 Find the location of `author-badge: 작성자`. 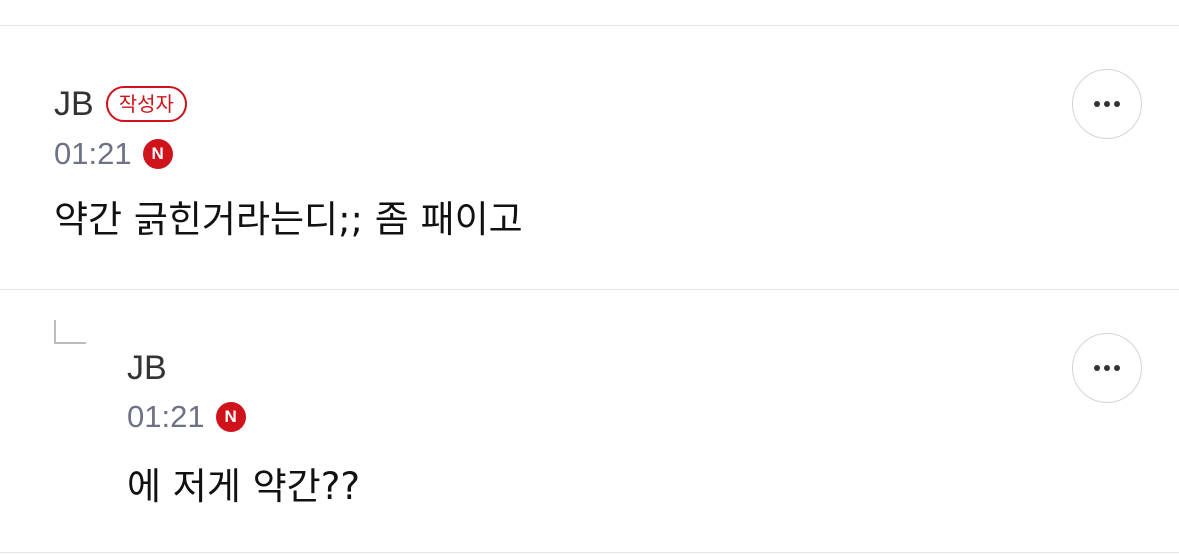

author-badge: 작성자 is located at coordinates (146, 104).